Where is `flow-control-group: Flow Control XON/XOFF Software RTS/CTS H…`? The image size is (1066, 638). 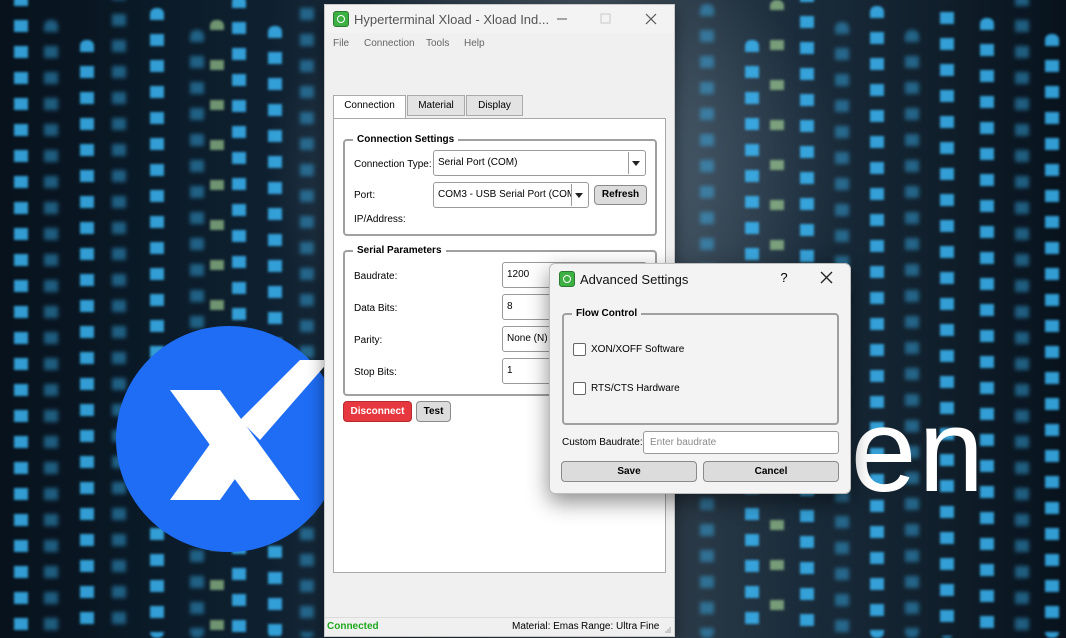 flow-control-group: Flow Control XON/XOFF Software RTS/CTS H… is located at coordinates (700, 366).